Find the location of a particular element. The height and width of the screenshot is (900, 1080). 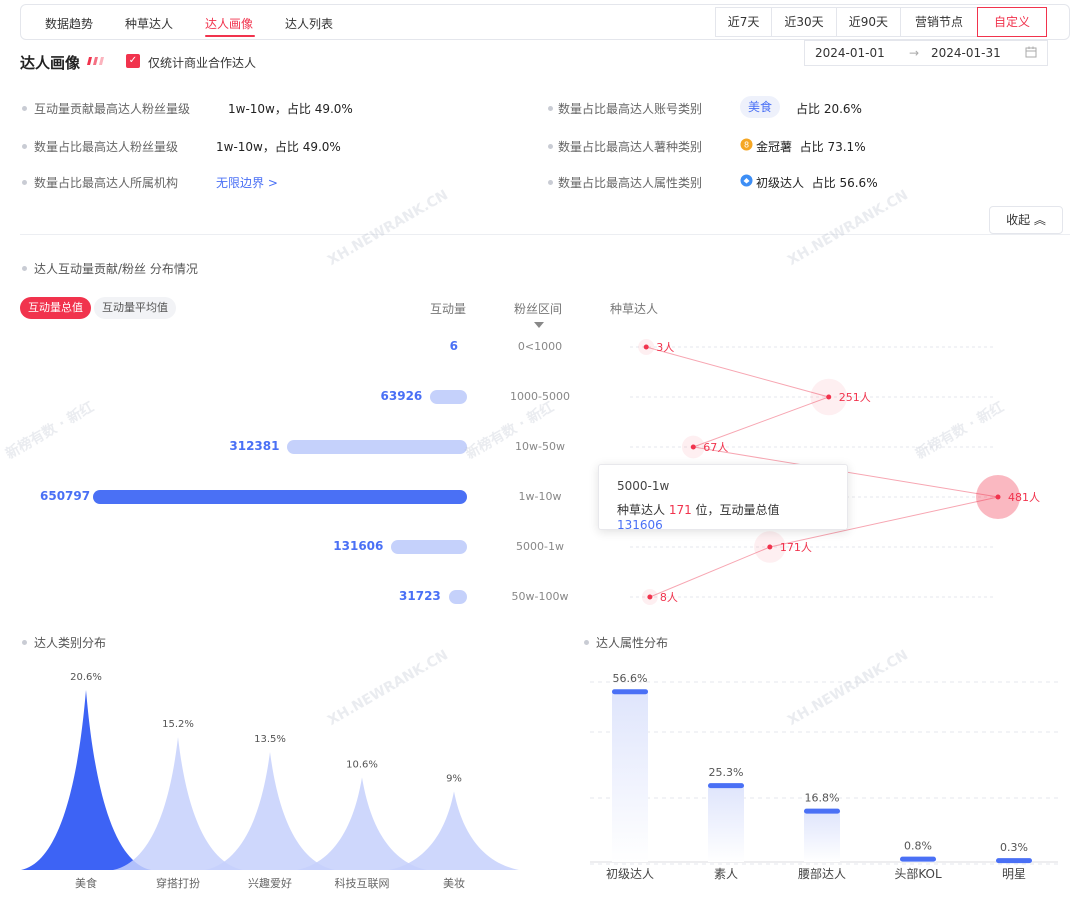

distribution-title: 达人互动量贡献/粉丝 分布情况 is located at coordinates (116, 269).